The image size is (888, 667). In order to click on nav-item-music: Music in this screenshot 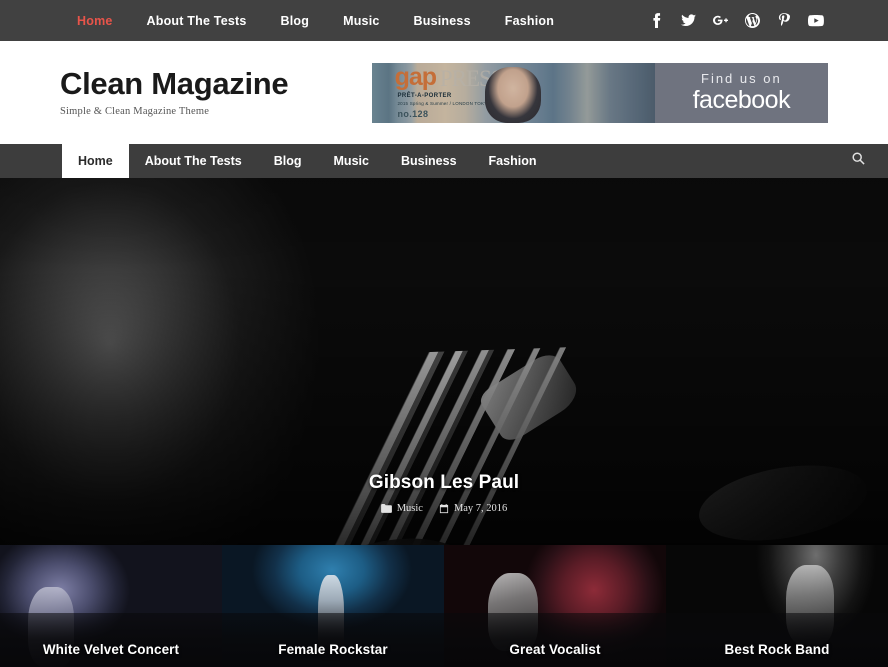, I will do `click(351, 161)`.